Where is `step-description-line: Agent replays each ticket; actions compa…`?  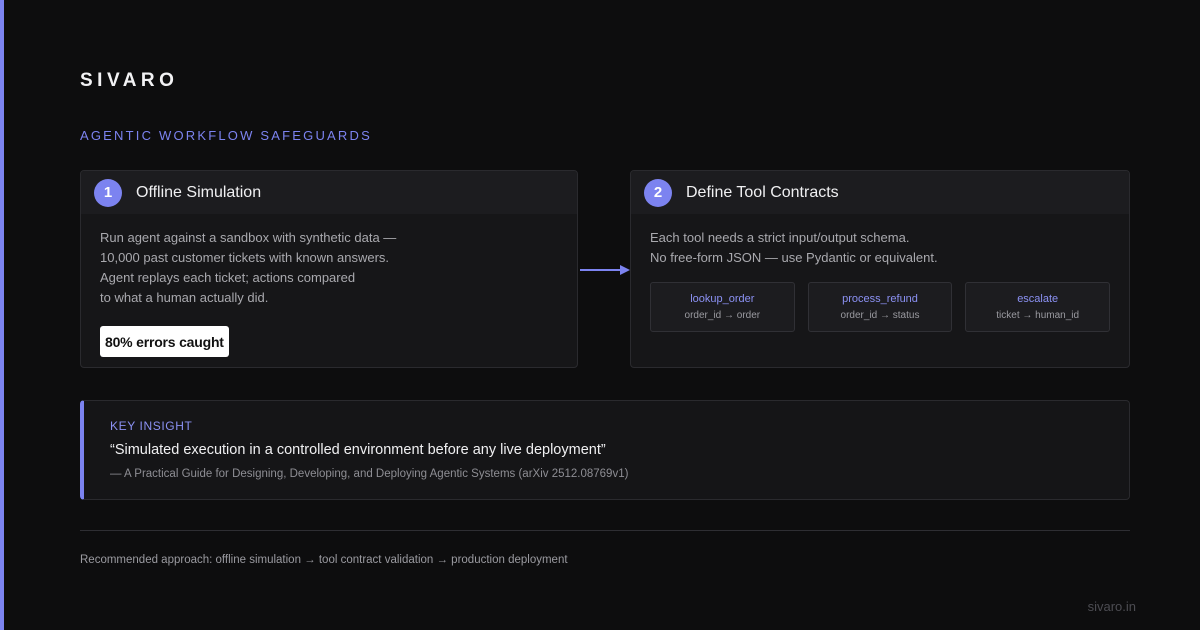
step-description-line: Agent replays each ticket; actions compa… is located at coordinates (228, 277).